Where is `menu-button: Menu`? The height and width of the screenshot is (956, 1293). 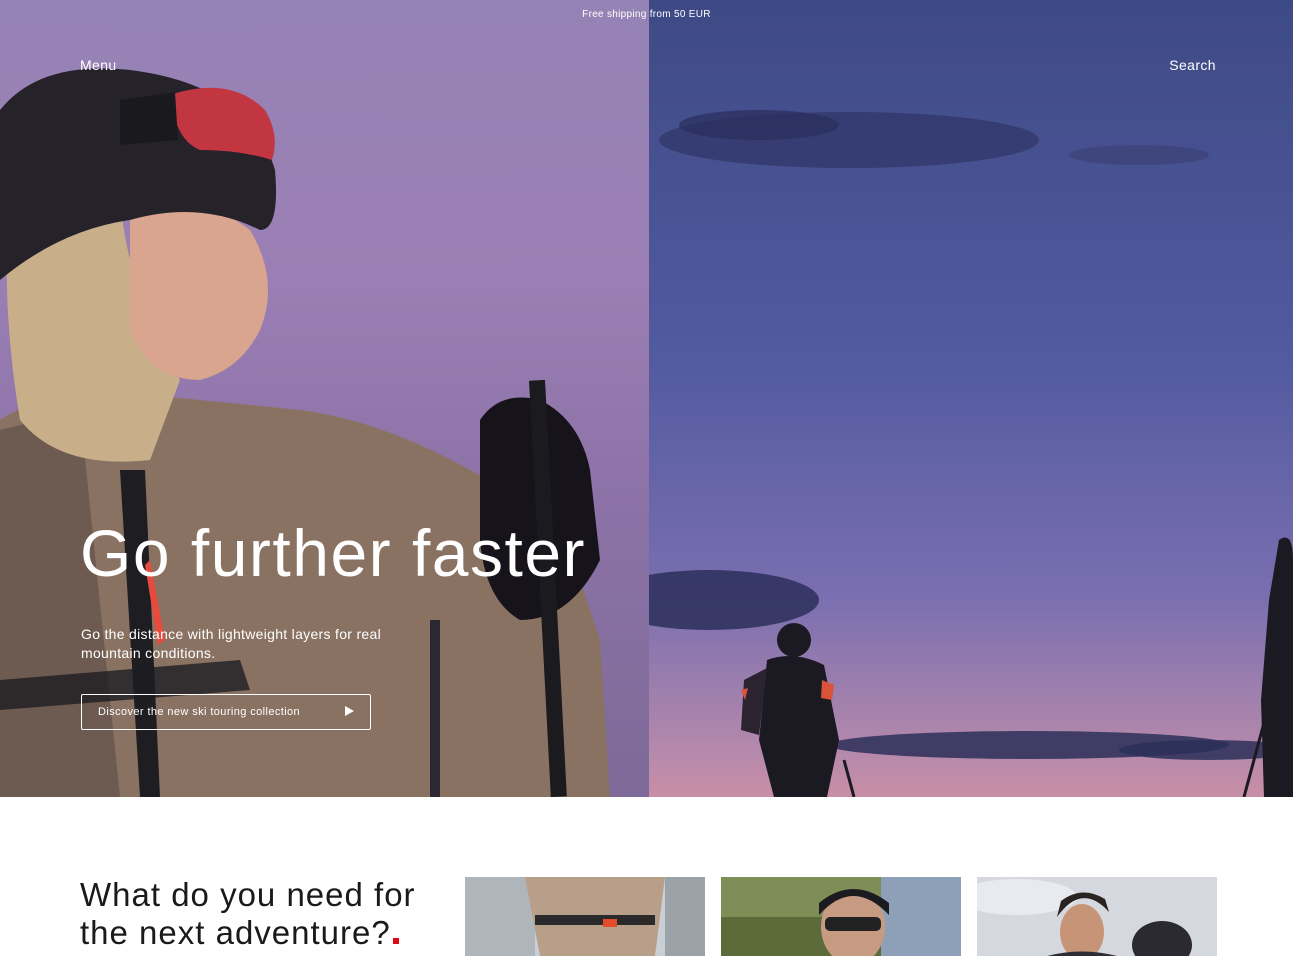
menu-button: Menu is located at coordinates (98, 65).